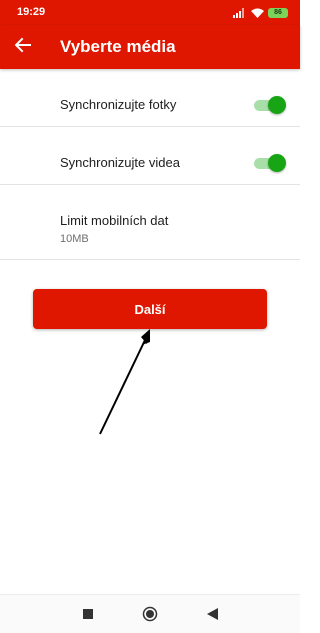 This screenshot has height=633, width=320. What do you see at coordinates (74, 239) in the screenshot?
I see `mobile-data-limit-value: 10MB` at bounding box center [74, 239].